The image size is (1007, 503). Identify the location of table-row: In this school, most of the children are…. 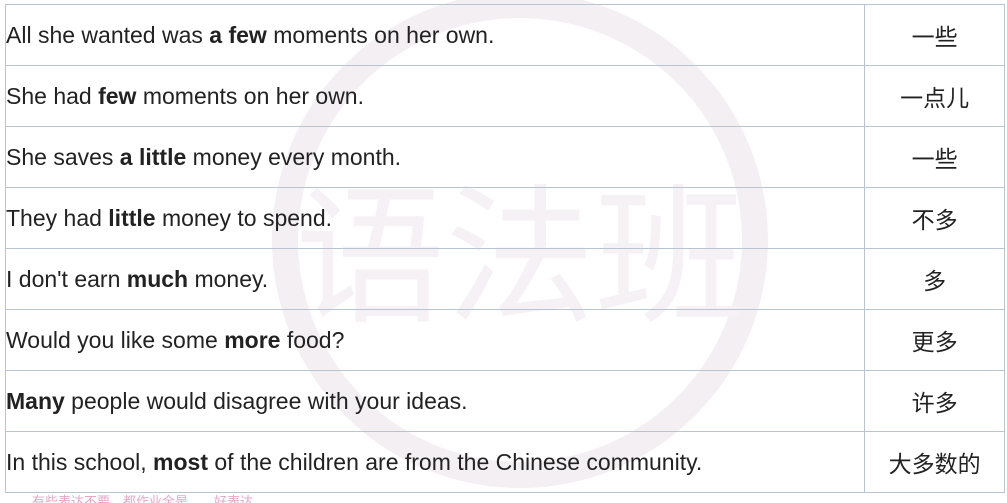
(504, 462).